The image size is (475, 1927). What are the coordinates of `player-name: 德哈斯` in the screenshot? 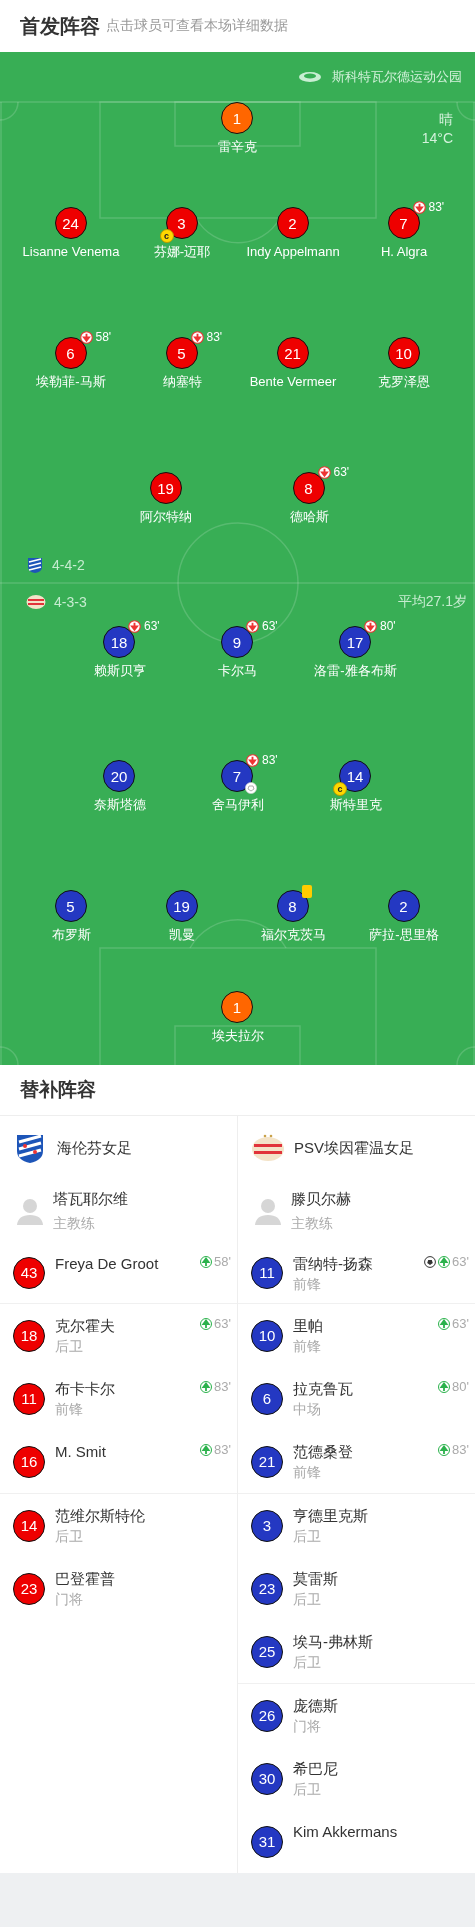 It's located at (309, 517).